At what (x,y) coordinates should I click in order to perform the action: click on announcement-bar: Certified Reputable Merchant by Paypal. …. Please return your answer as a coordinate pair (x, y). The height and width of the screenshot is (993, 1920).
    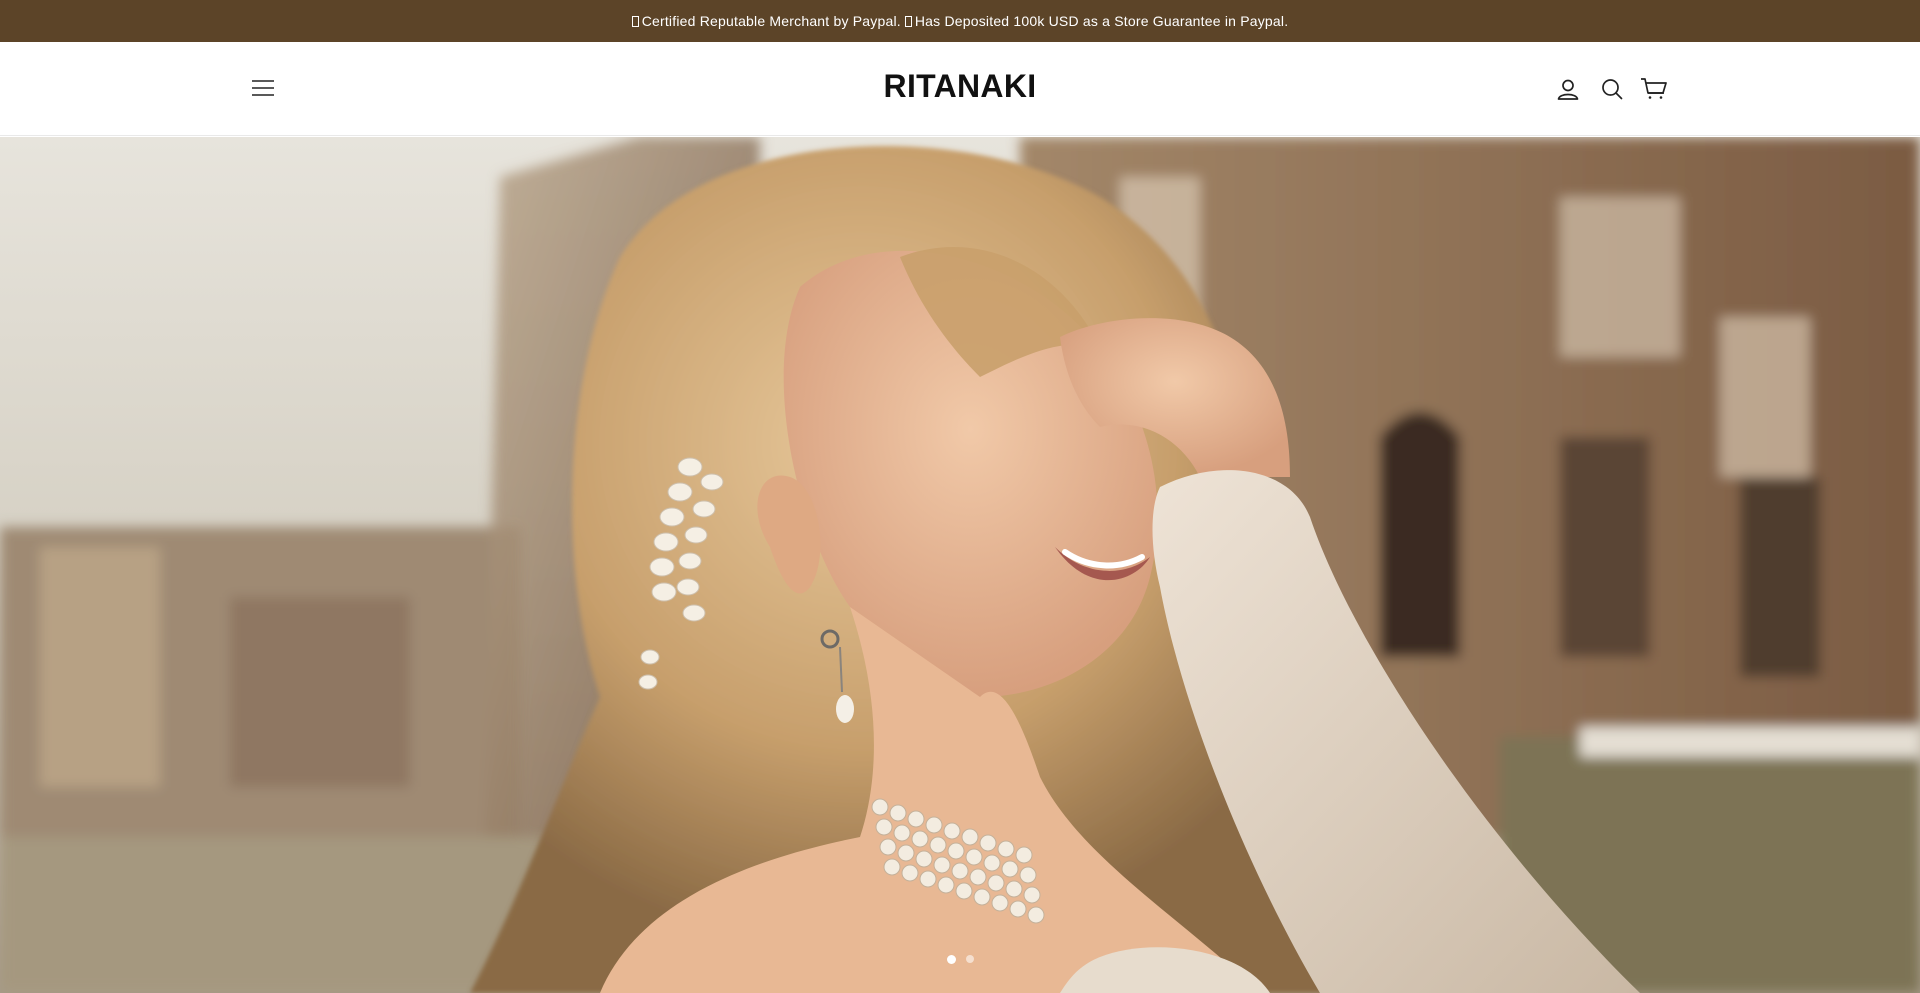
    Looking at the image, I should click on (960, 21).